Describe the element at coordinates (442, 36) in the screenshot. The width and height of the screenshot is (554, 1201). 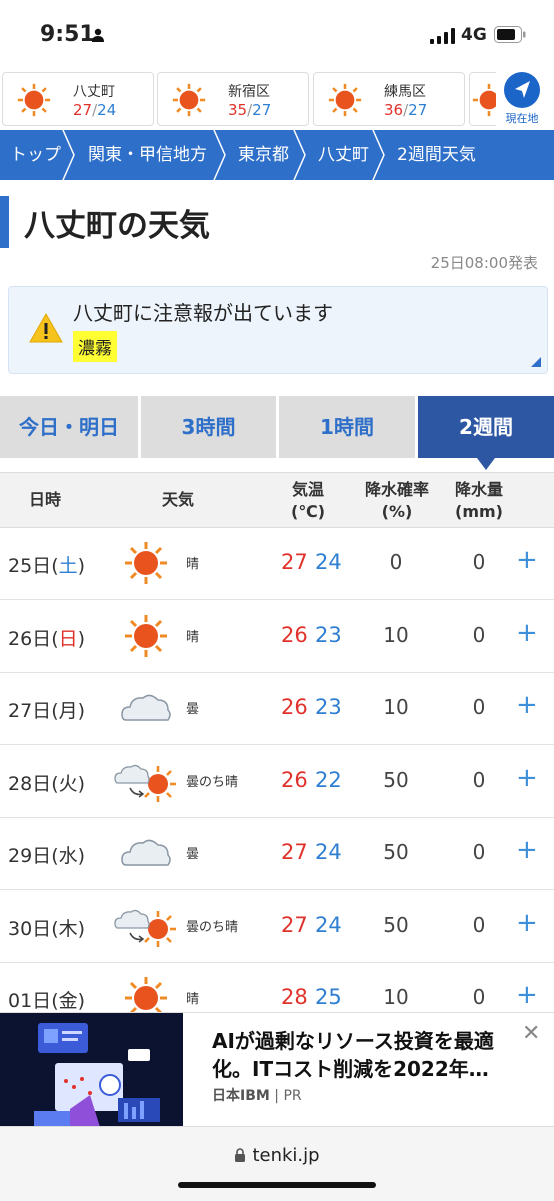
I see `signal-icon` at that location.